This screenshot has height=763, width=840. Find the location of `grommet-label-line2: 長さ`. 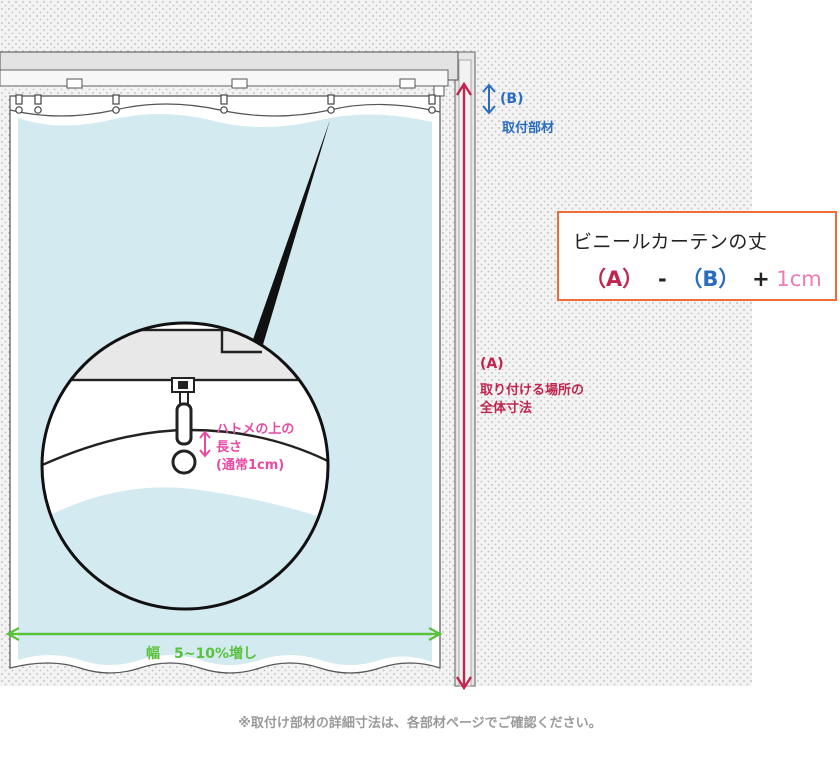

grommet-label-line2: 長さ is located at coordinates (229, 447).